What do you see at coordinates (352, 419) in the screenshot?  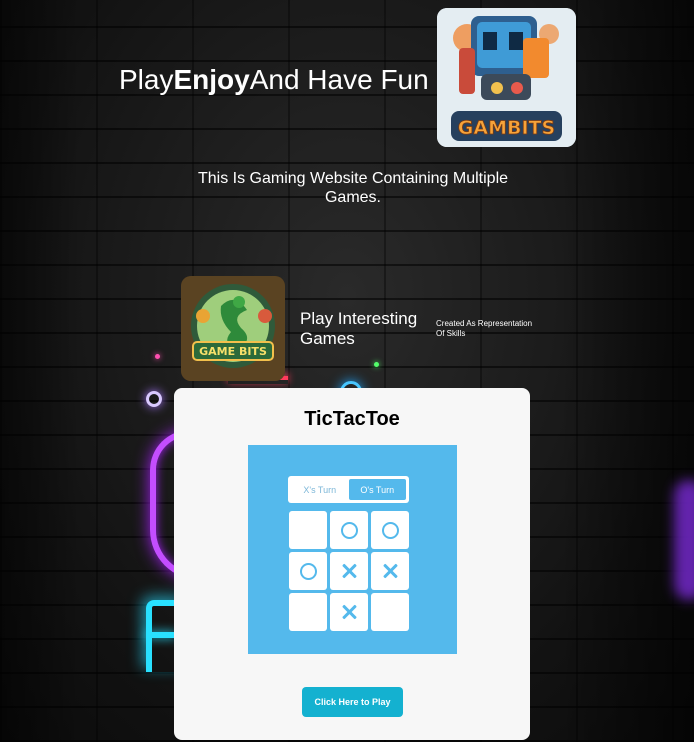 I see `game-card-title: TicTacToe` at bounding box center [352, 419].